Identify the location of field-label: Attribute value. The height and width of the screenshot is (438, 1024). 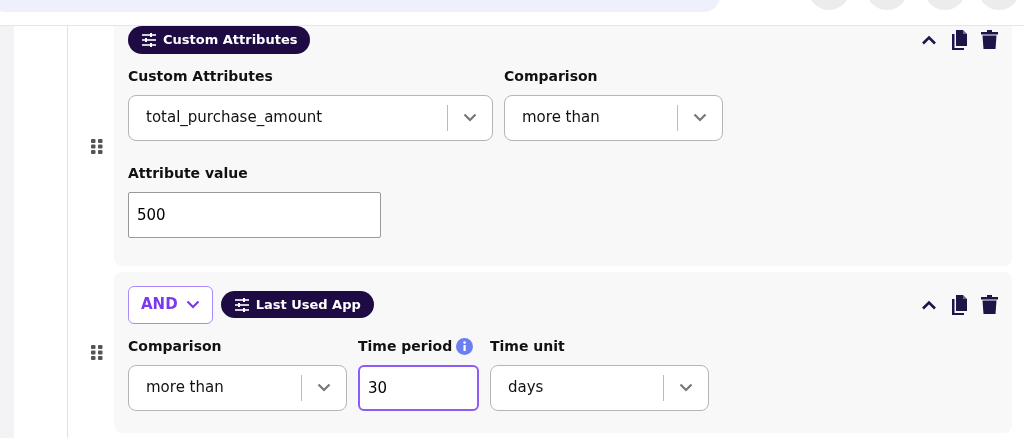
(188, 173).